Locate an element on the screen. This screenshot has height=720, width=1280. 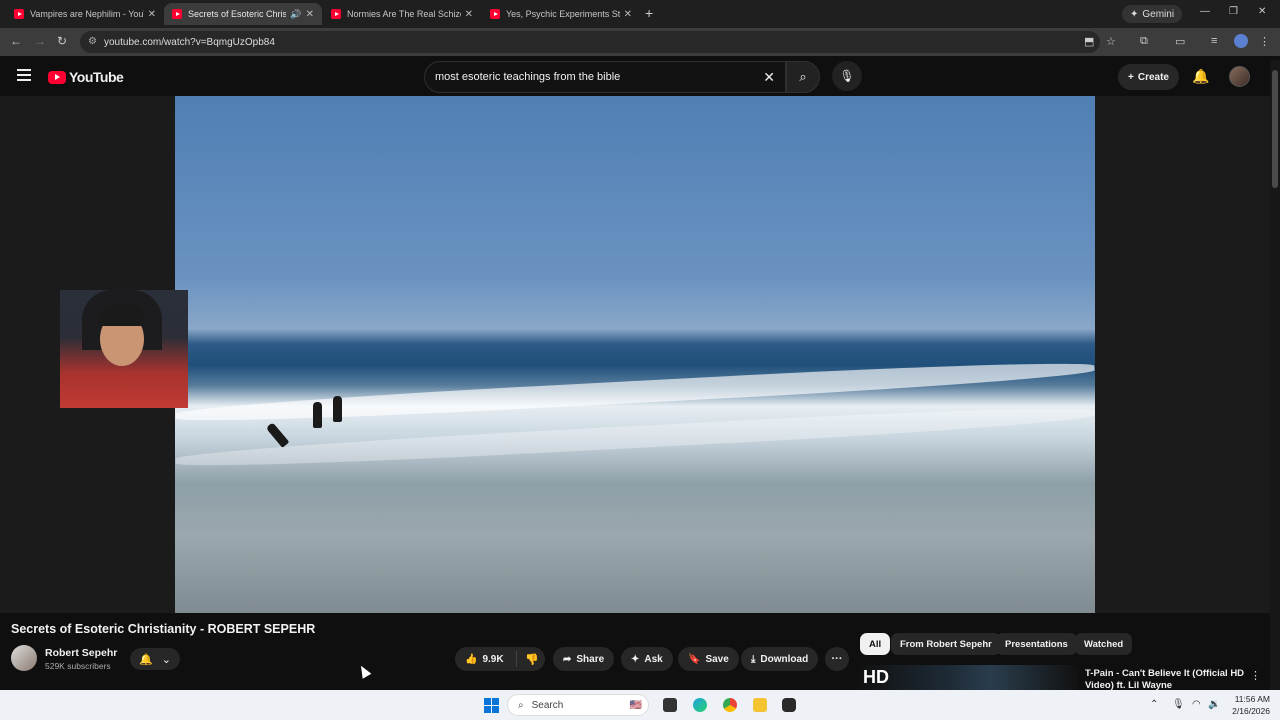
save-button: 🔖 Save is located at coordinates (708, 659).